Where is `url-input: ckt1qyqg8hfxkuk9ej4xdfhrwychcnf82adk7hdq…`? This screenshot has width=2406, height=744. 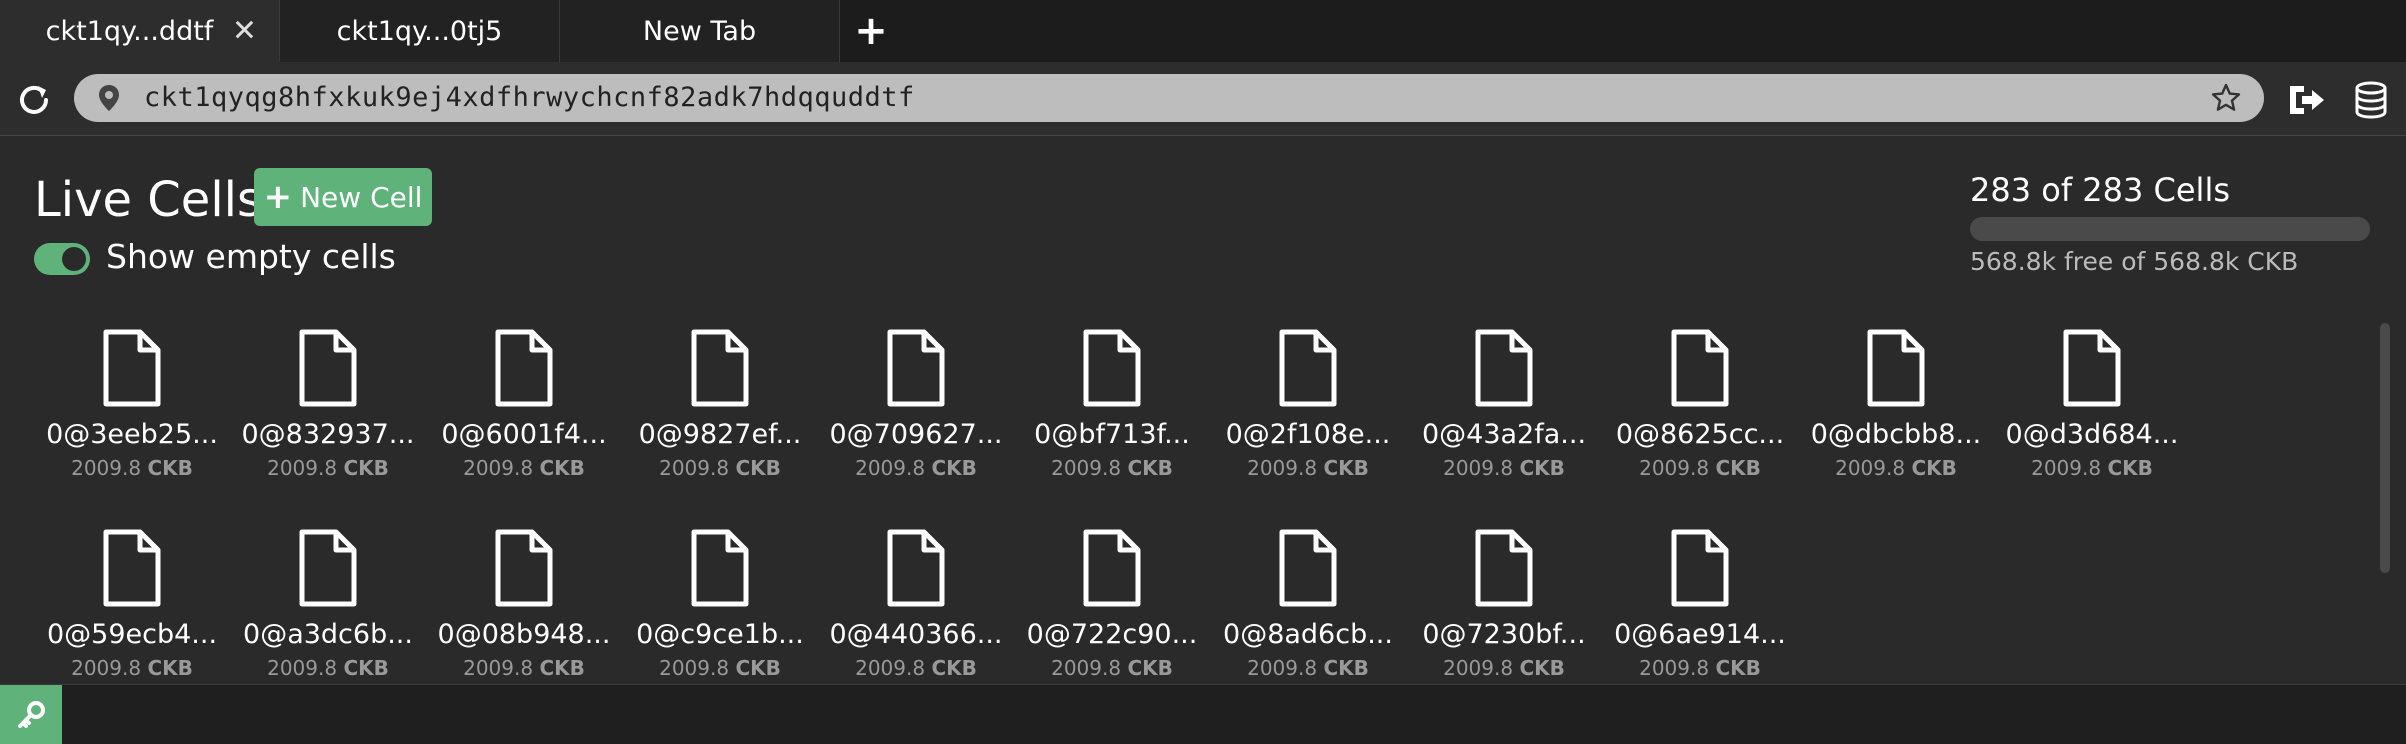
url-input: ckt1qyqg8hfxkuk9ej4xdfhrwychcnf82adk7hdq… is located at coordinates (1169, 98).